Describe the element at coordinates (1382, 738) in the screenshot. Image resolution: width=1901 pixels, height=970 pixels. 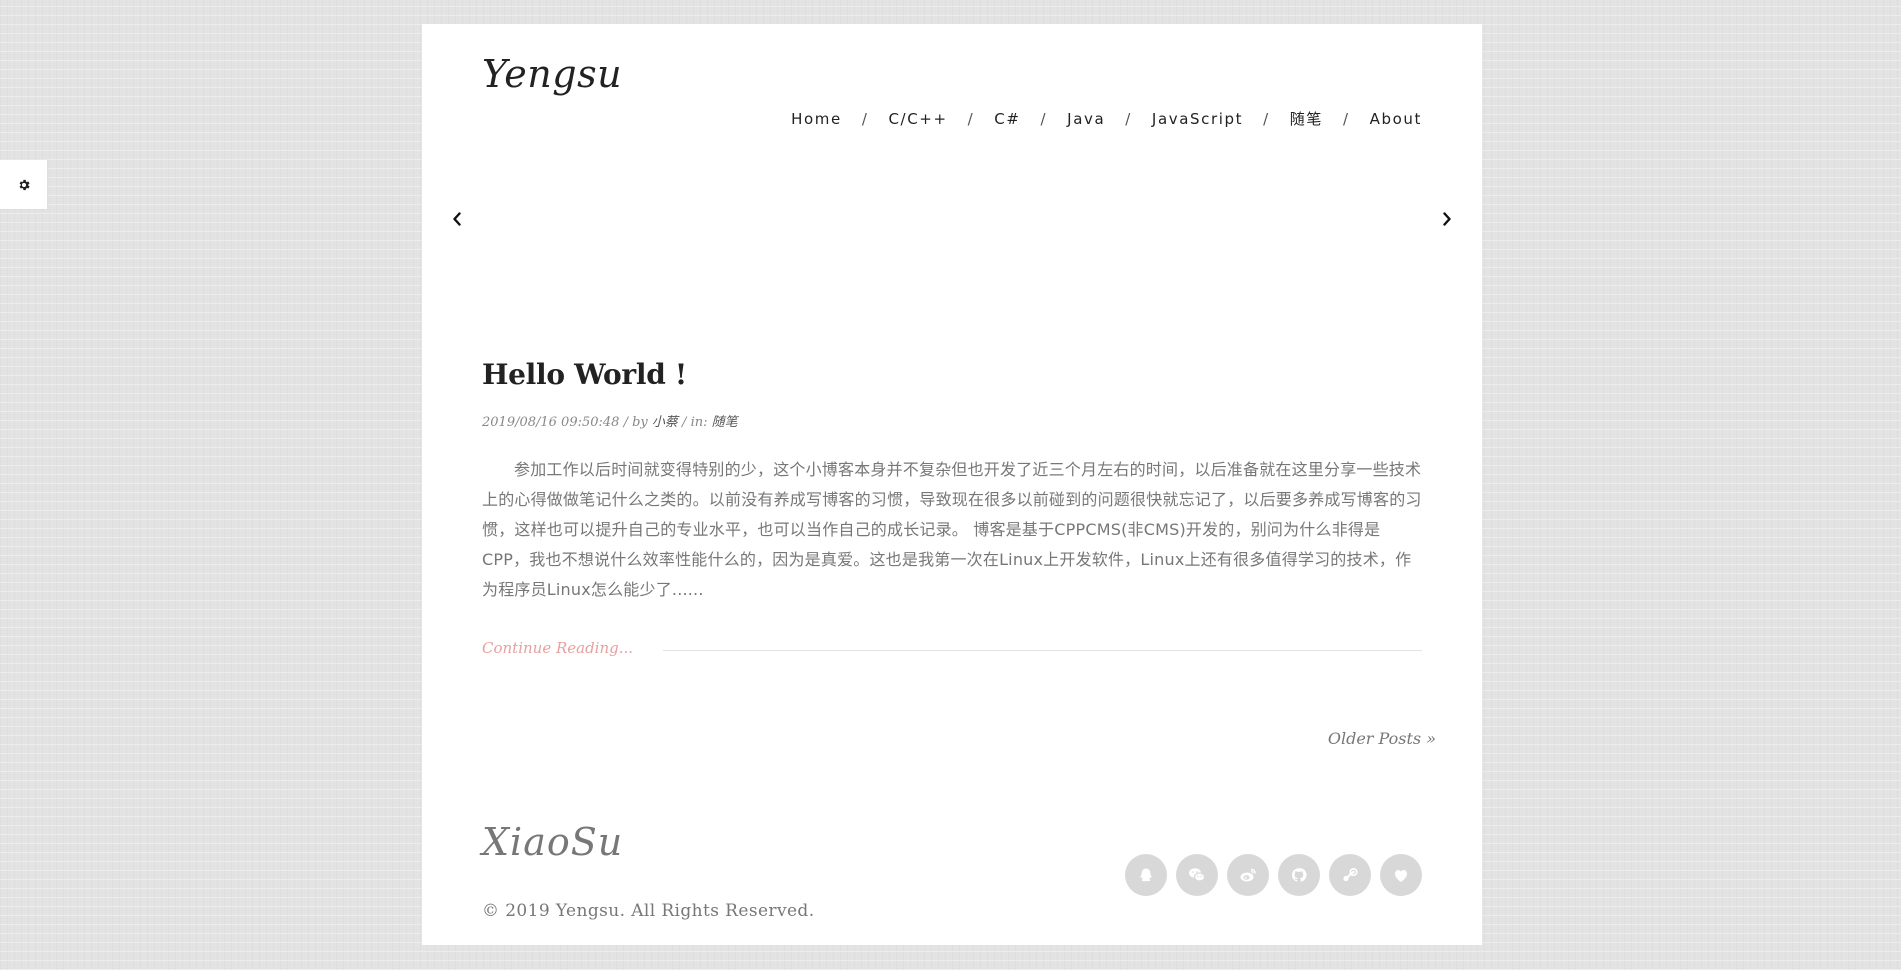
I see `older-posts-link: Older Posts »` at that location.